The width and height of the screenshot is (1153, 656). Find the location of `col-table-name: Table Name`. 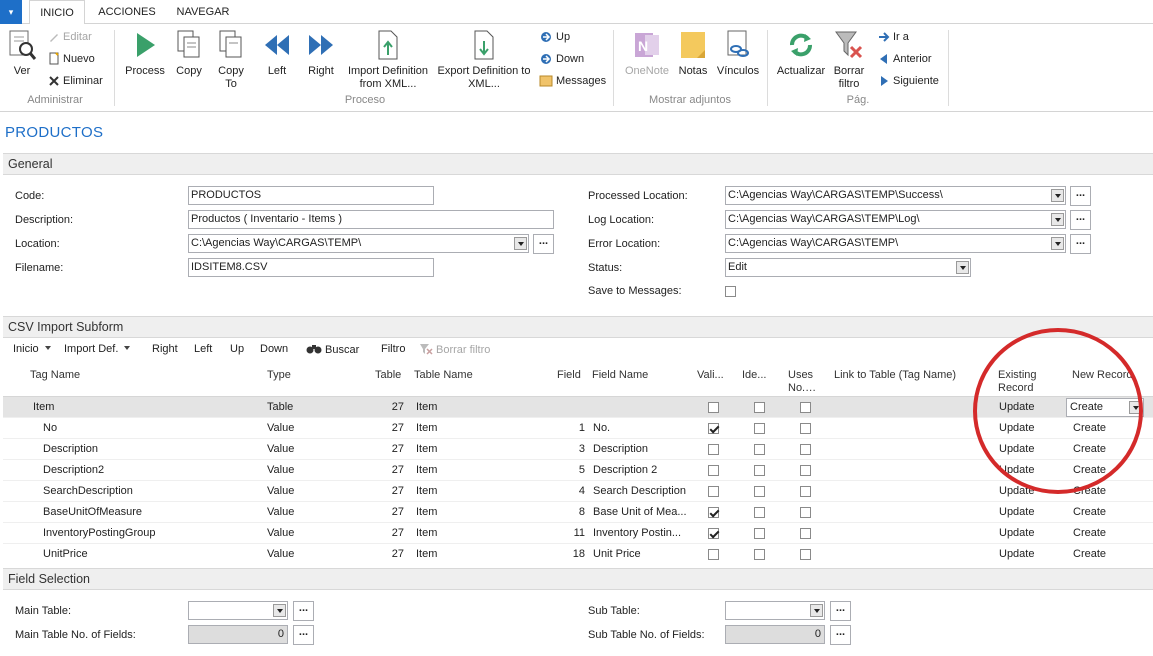

col-table-name: Table Name is located at coordinates (443, 375).